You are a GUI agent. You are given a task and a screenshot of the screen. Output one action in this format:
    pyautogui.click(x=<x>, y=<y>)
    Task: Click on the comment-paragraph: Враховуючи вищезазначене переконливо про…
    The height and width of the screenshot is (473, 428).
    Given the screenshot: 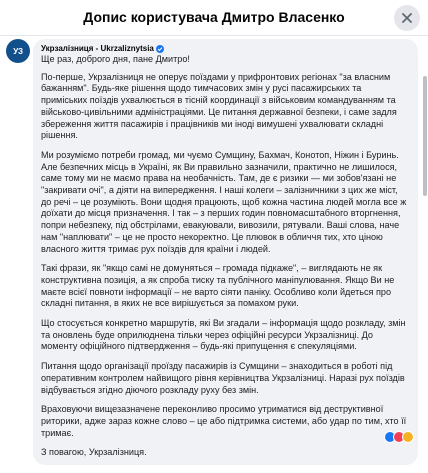 What is the action you would take?
    pyautogui.click(x=224, y=421)
    